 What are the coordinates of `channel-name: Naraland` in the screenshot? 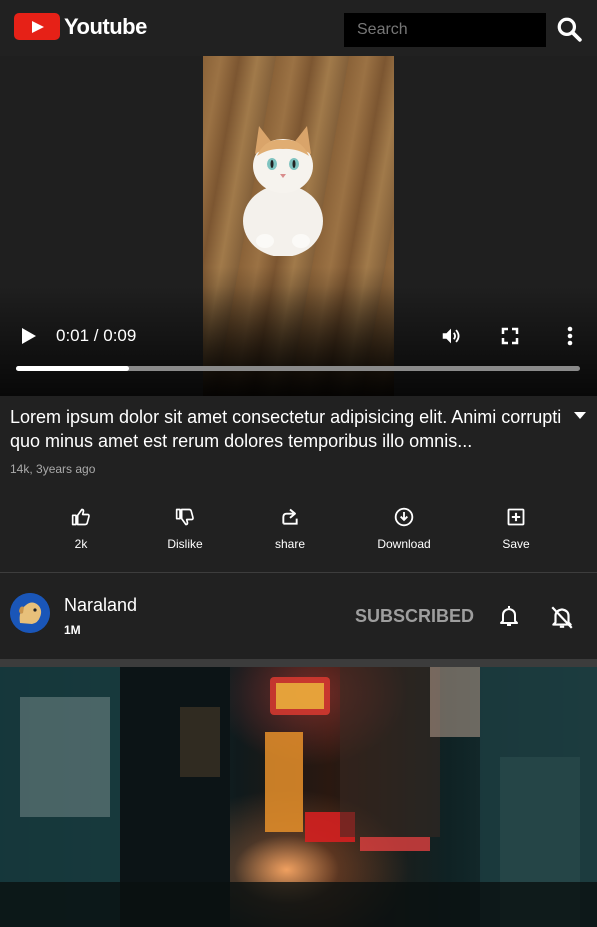 It's located at (100, 605).